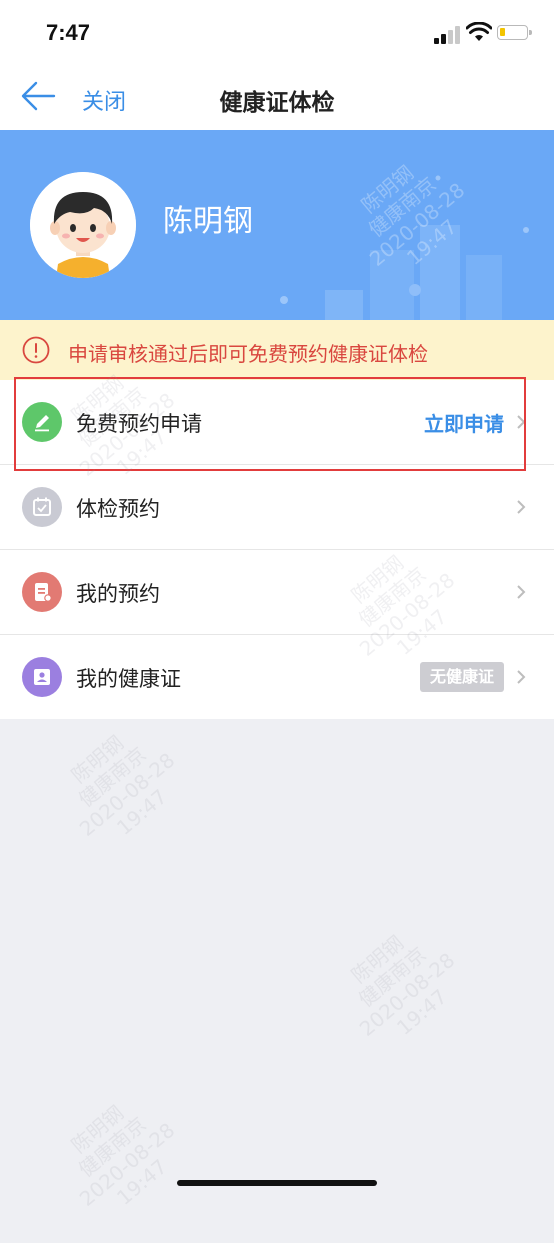 The height and width of the screenshot is (1243, 554). Describe the element at coordinates (464, 422) in the screenshot. I see `apply-now-link: 立即申请` at that location.